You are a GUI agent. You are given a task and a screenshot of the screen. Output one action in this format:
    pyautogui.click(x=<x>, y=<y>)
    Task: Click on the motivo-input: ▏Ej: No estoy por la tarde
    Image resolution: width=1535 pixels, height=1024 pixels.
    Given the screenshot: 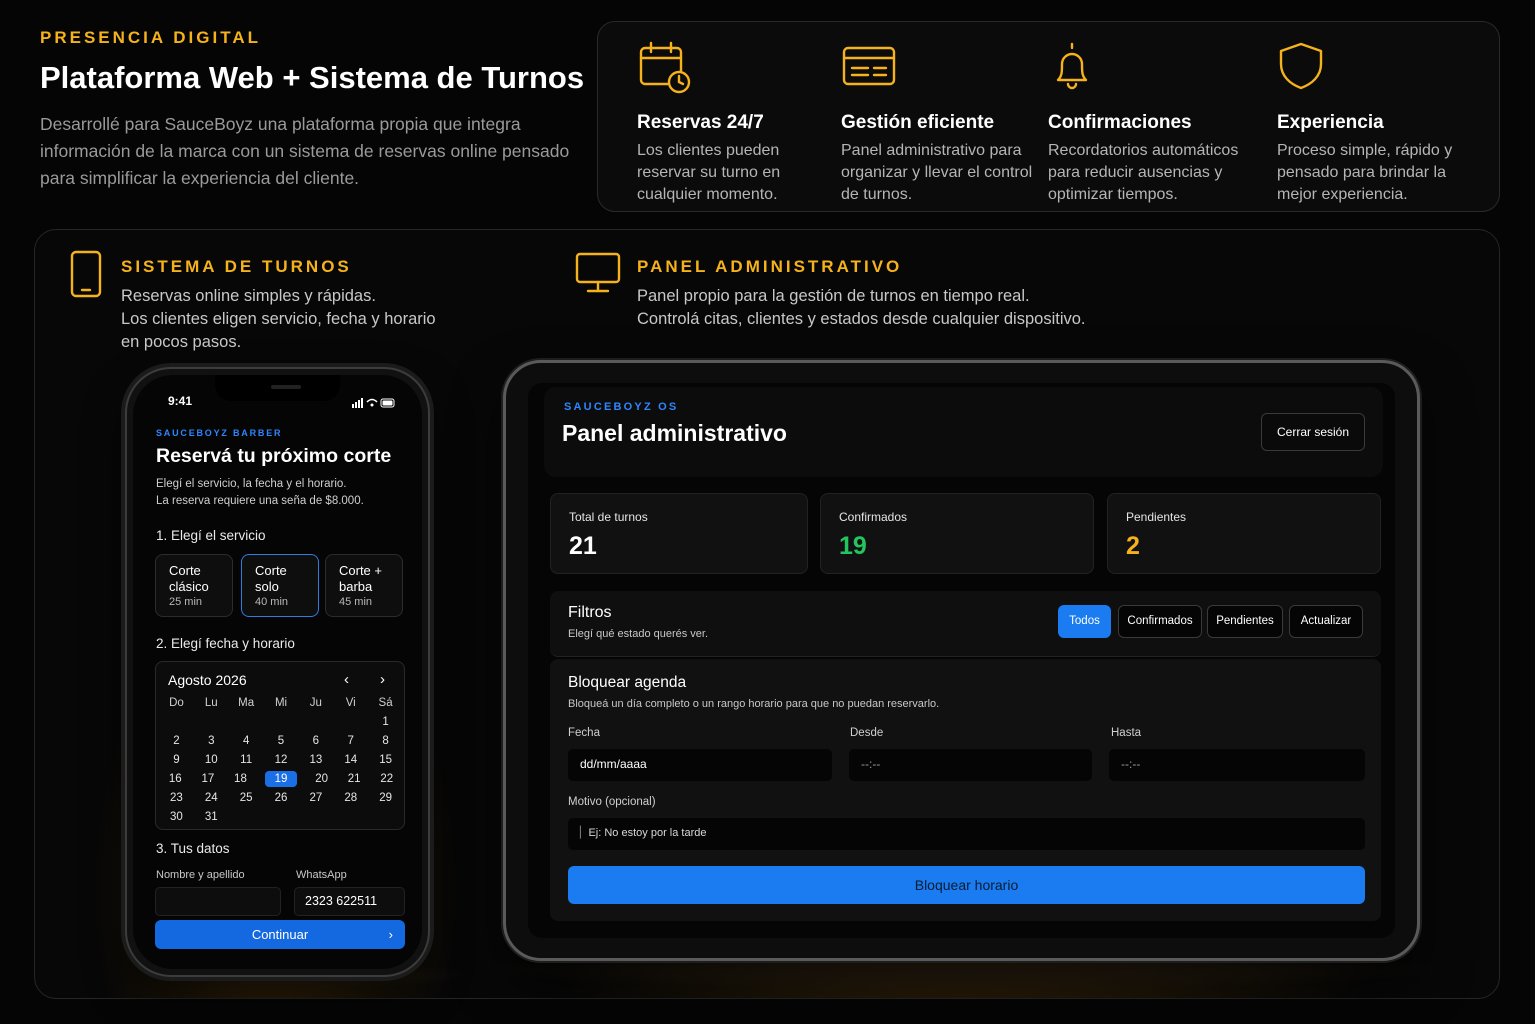 What is the action you would take?
    pyautogui.click(x=966, y=834)
    